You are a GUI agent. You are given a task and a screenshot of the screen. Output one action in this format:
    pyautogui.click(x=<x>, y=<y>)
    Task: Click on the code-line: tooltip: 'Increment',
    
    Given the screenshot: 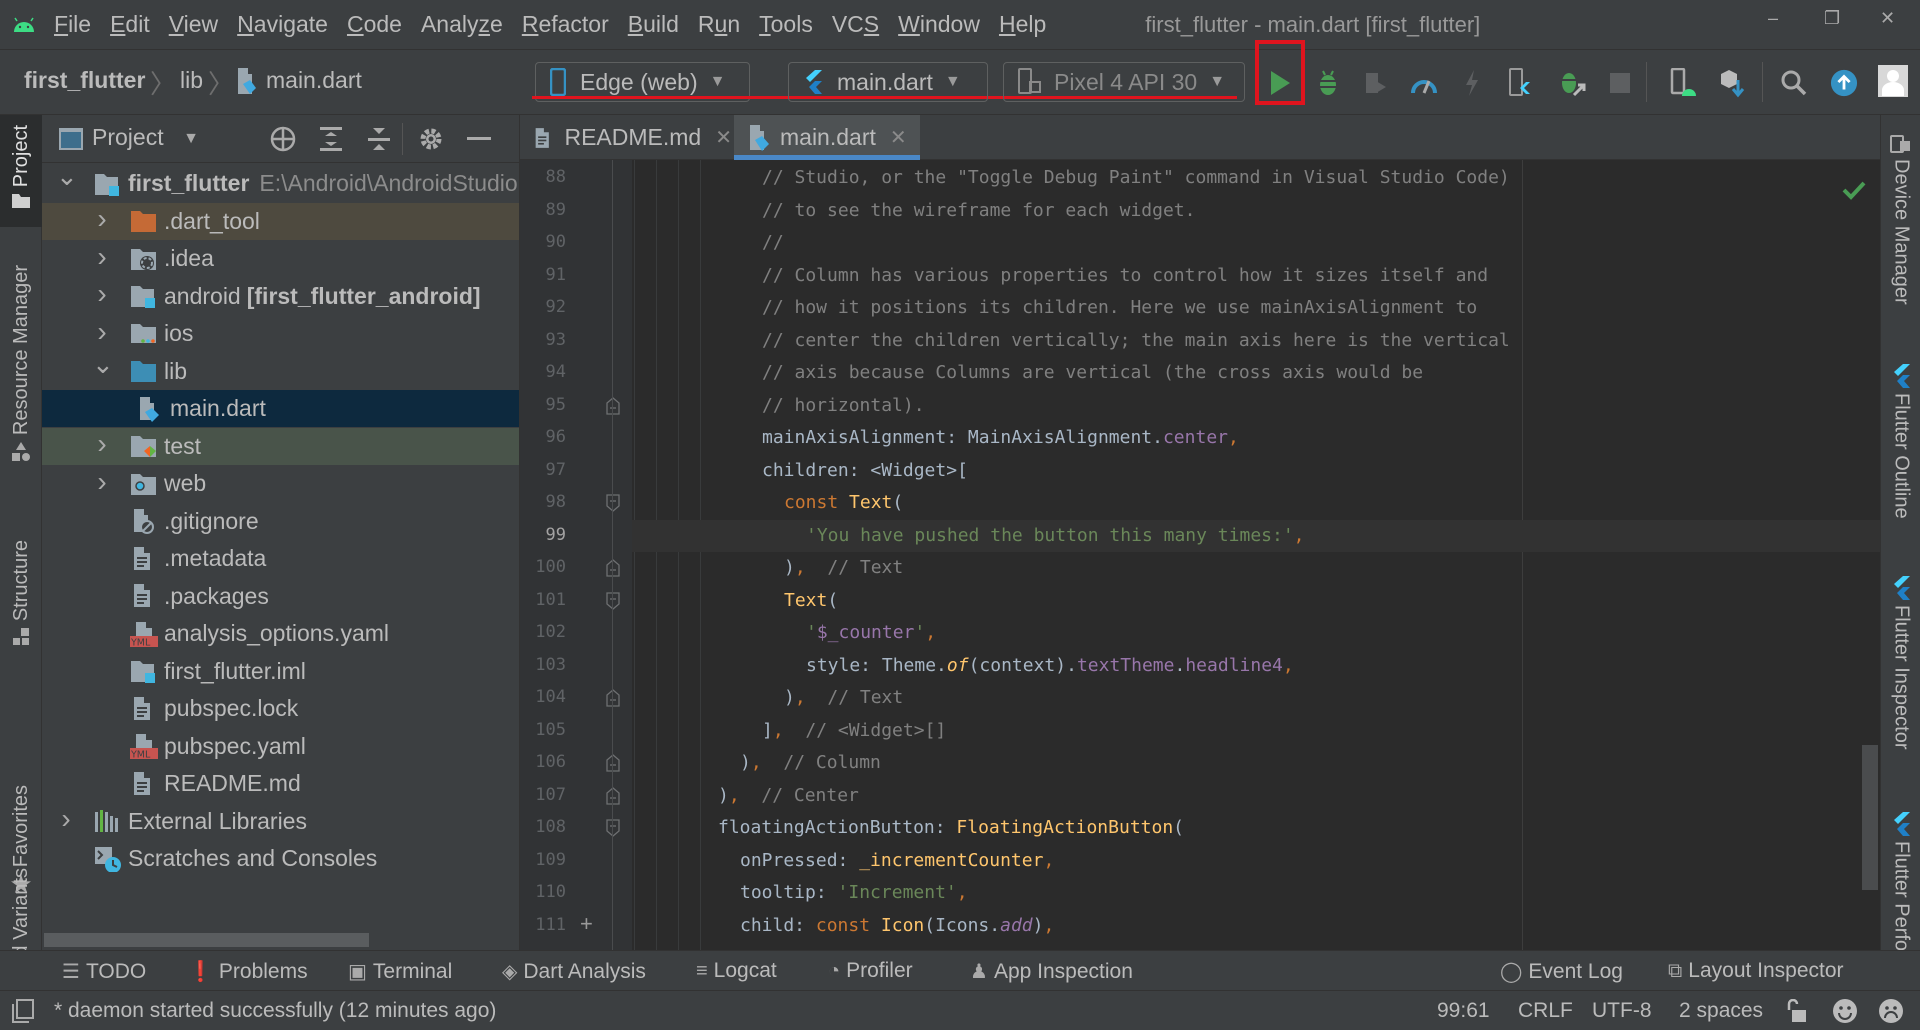 What is the action you would take?
    pyautogui.click(x=854, y=893)
    